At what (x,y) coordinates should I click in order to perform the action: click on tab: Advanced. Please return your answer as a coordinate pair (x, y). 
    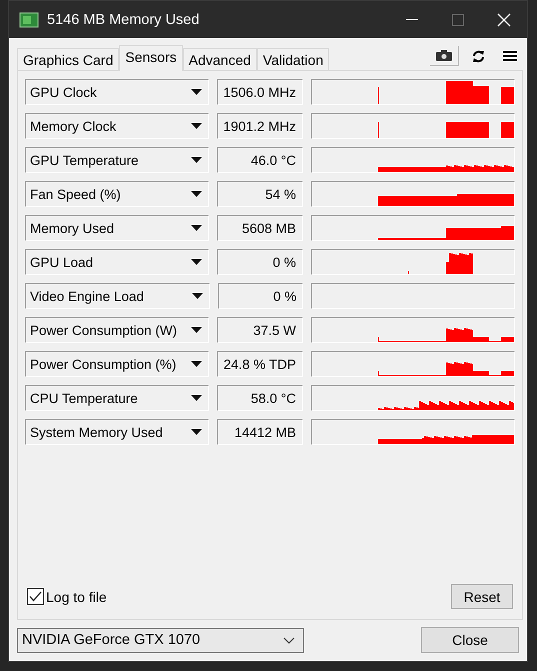
    Looking at the image, I should click on (219, 59).